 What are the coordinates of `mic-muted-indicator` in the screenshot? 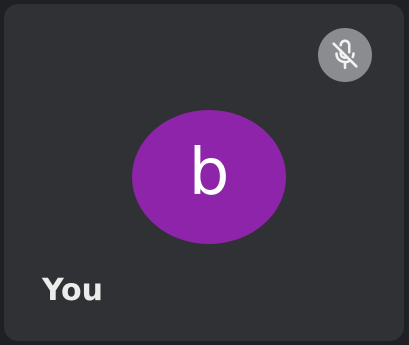 It's located at (345, 55).